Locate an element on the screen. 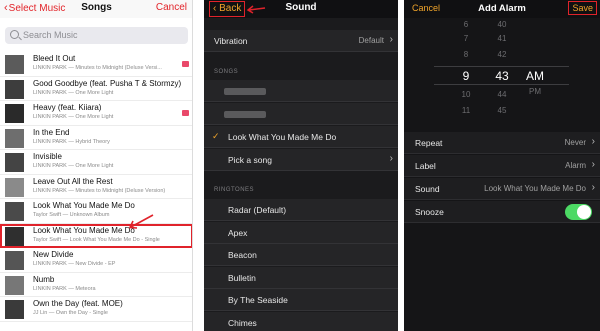 This screenshot has height=331, width=600. ringtone-row: Apex is located at coordinates (301, 232).